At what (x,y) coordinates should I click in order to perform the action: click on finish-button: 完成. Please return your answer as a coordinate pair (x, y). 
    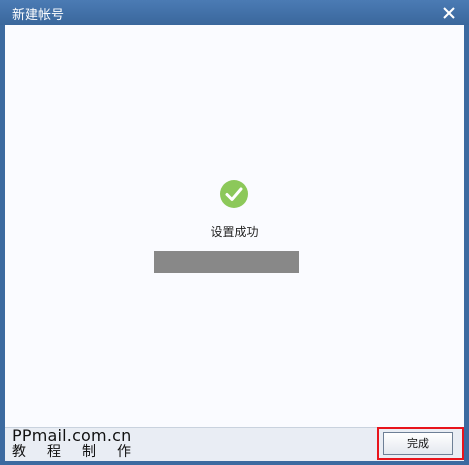
    Looking at the image, I should click on (418, 443).